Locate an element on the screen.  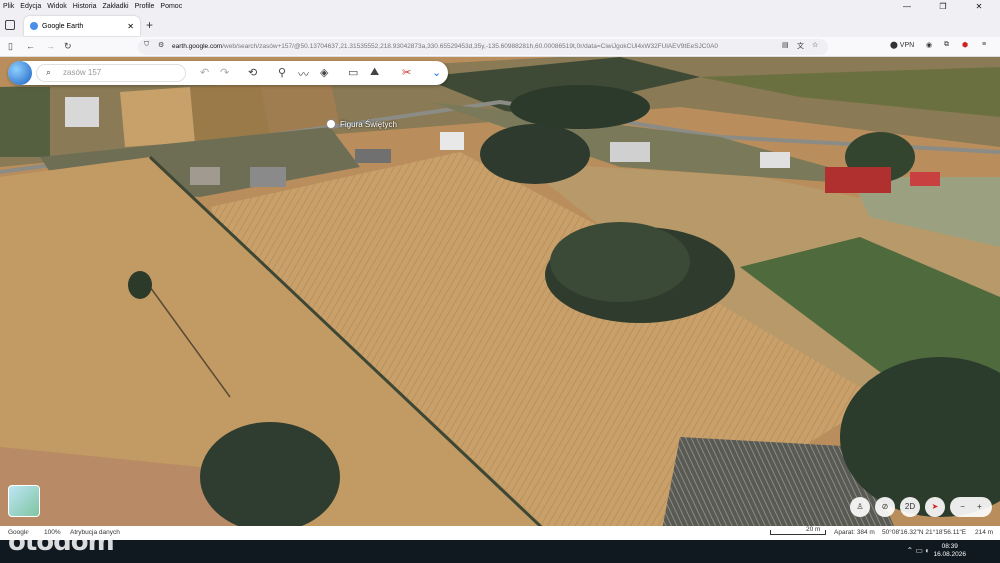
view-2d-button: 2D is located at coordinates (910, 507).